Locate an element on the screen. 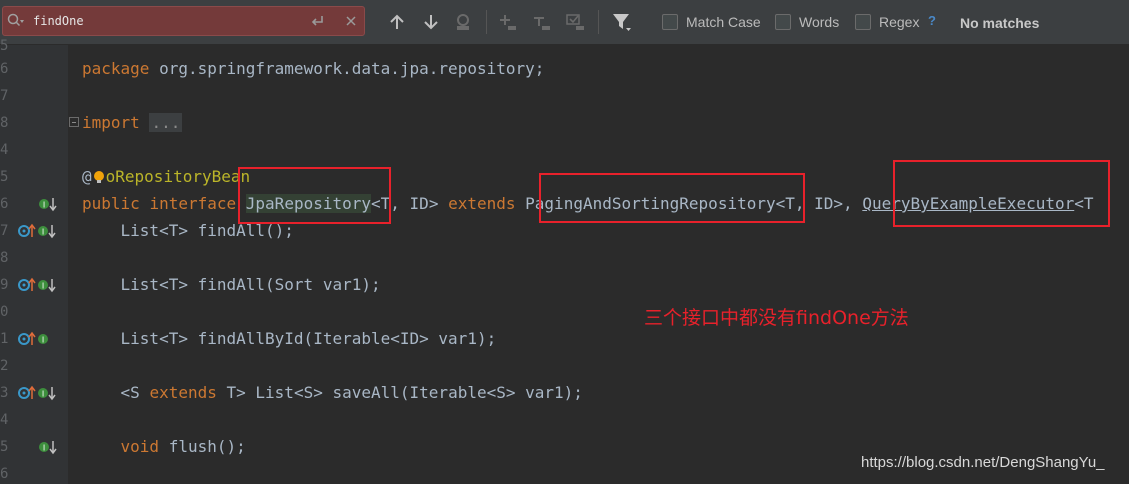 Image resolution: width=1129 pixels, height=484 pixels. search-status: No matches is located at coordinates (1000, 23).